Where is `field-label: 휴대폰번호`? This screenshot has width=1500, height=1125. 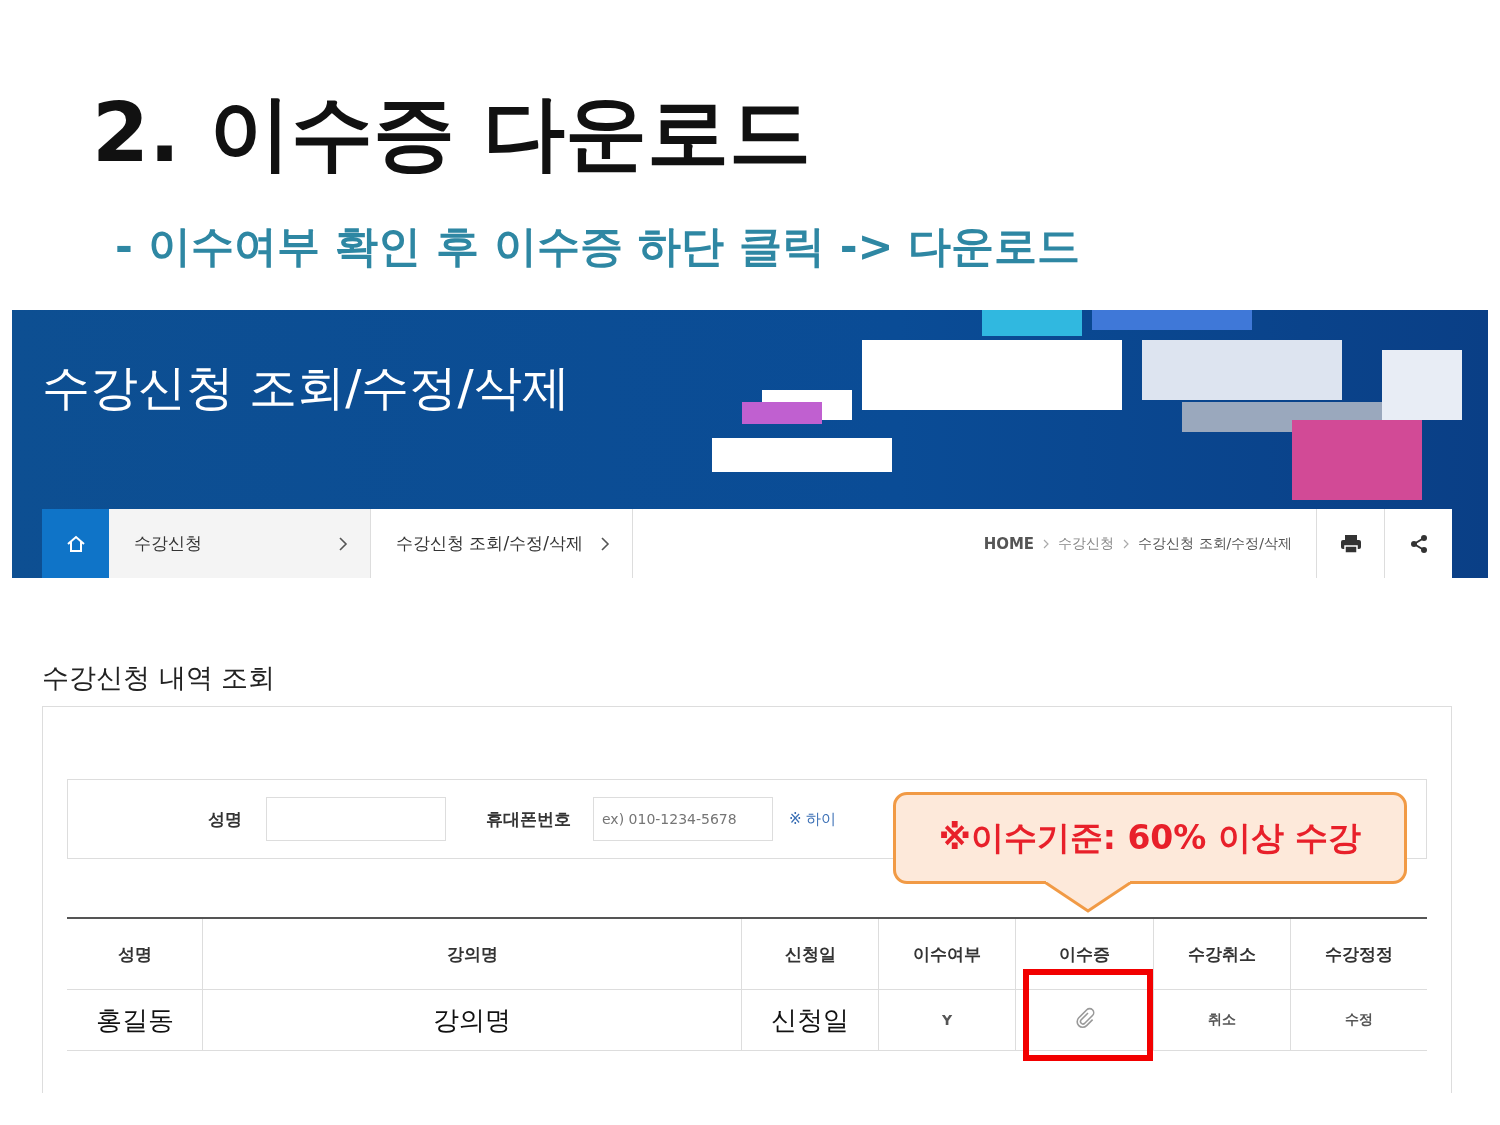
field-label: 휴대폰번호 is located at coordinates (528, 819).